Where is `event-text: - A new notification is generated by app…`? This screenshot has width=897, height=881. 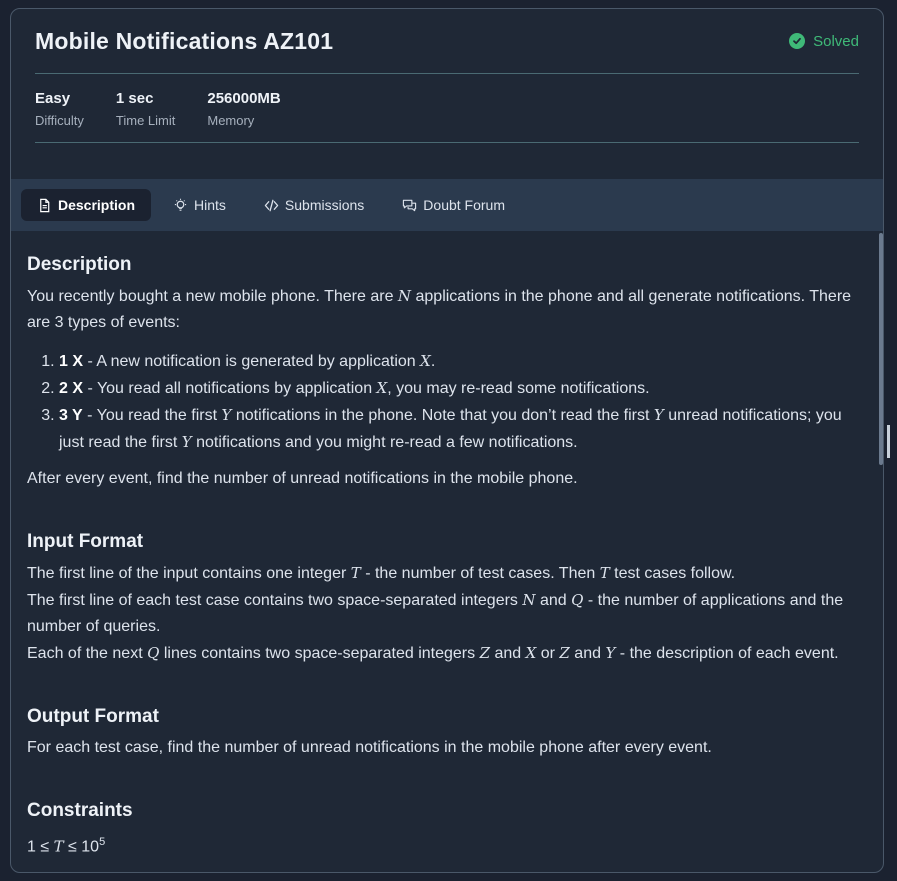 event-text: - A new notification is generated by app… is located at coordinates (252, 361).